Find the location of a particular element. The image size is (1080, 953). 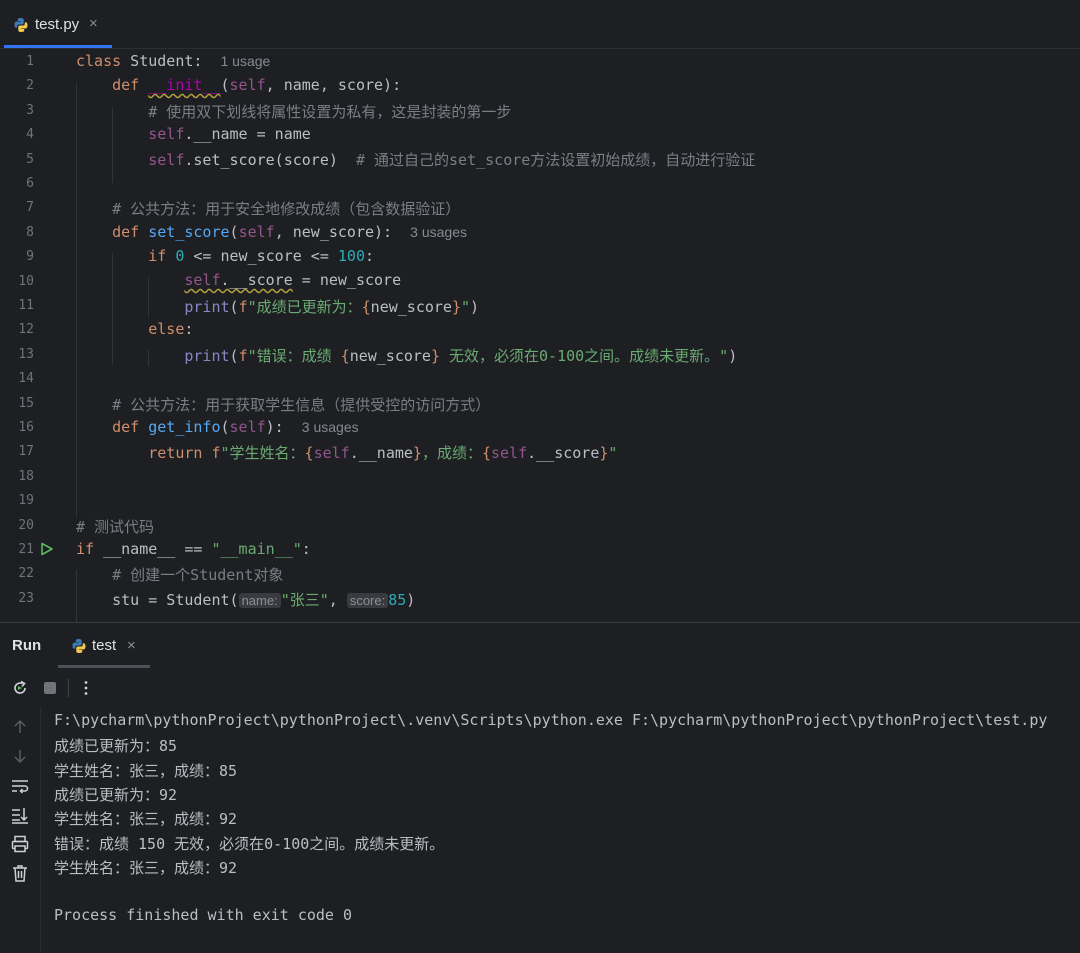

param-hint-score: score: is located at coordinates (367, 600).